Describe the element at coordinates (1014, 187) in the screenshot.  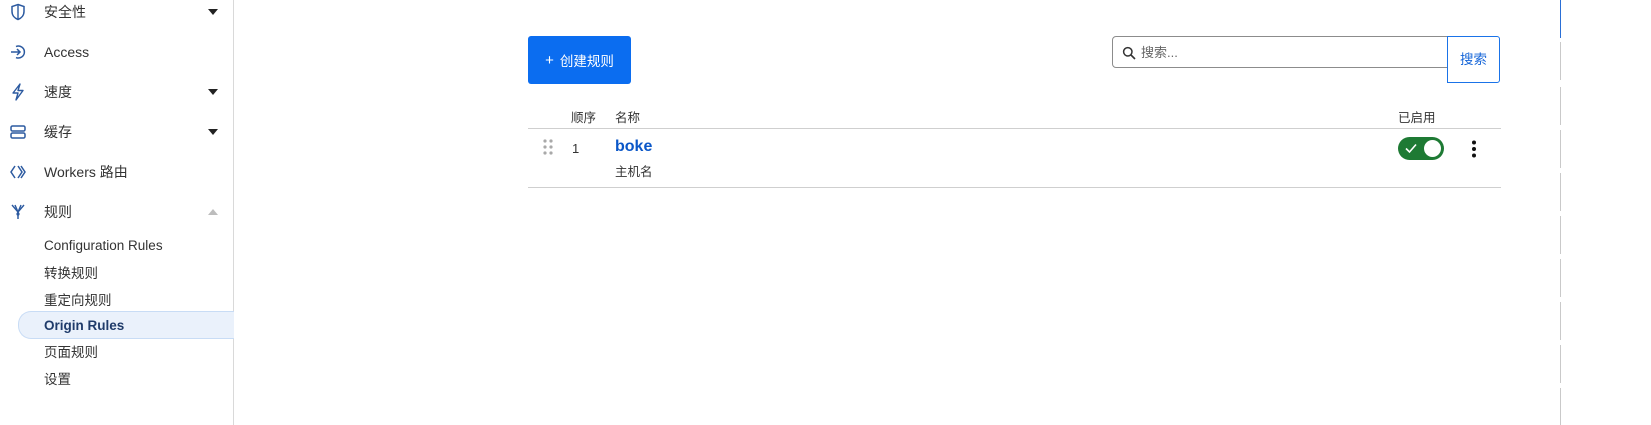
I see `table-row-divider` at that location.